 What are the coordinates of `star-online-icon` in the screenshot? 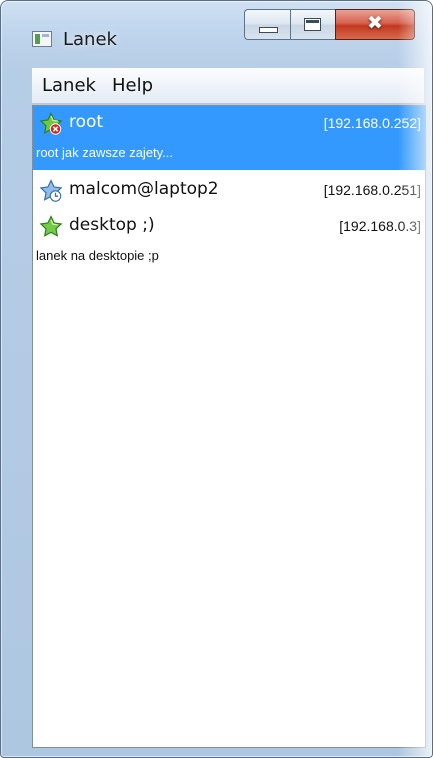 It's located at (51, 226).